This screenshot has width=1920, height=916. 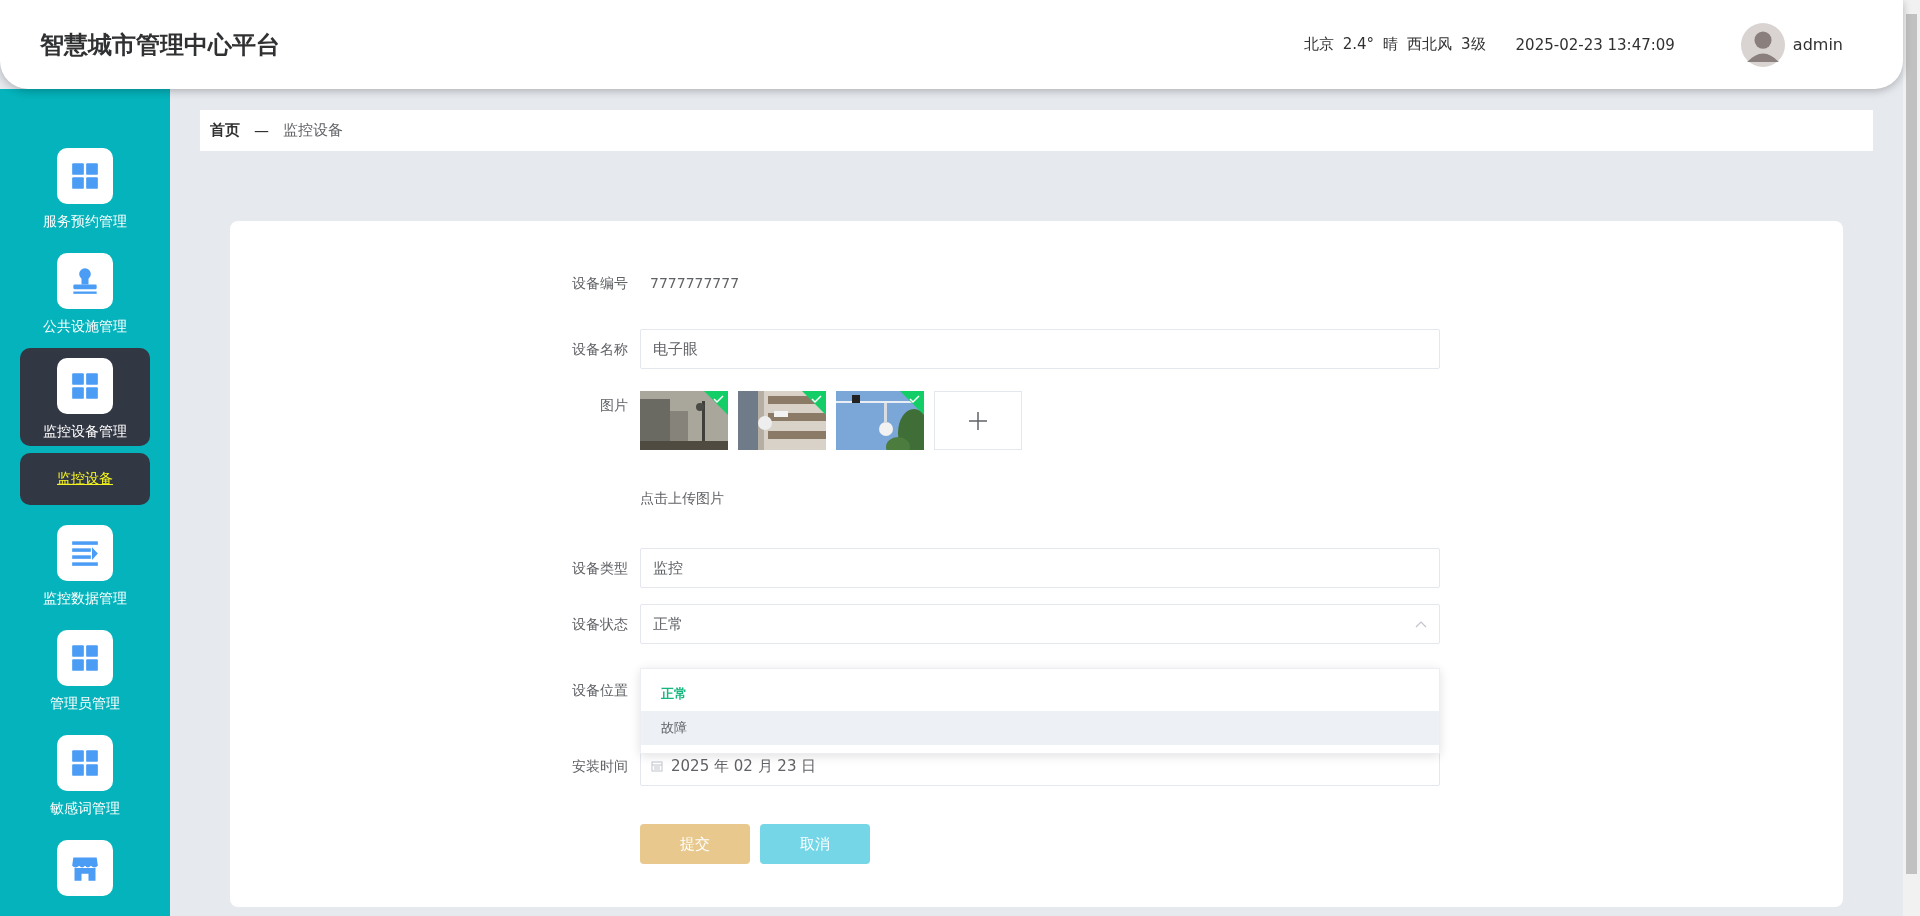 What do you see at coordinates (600, 349) in the screenshot?
I see `field-label: 设备名称` at bounding box center [600, 349].